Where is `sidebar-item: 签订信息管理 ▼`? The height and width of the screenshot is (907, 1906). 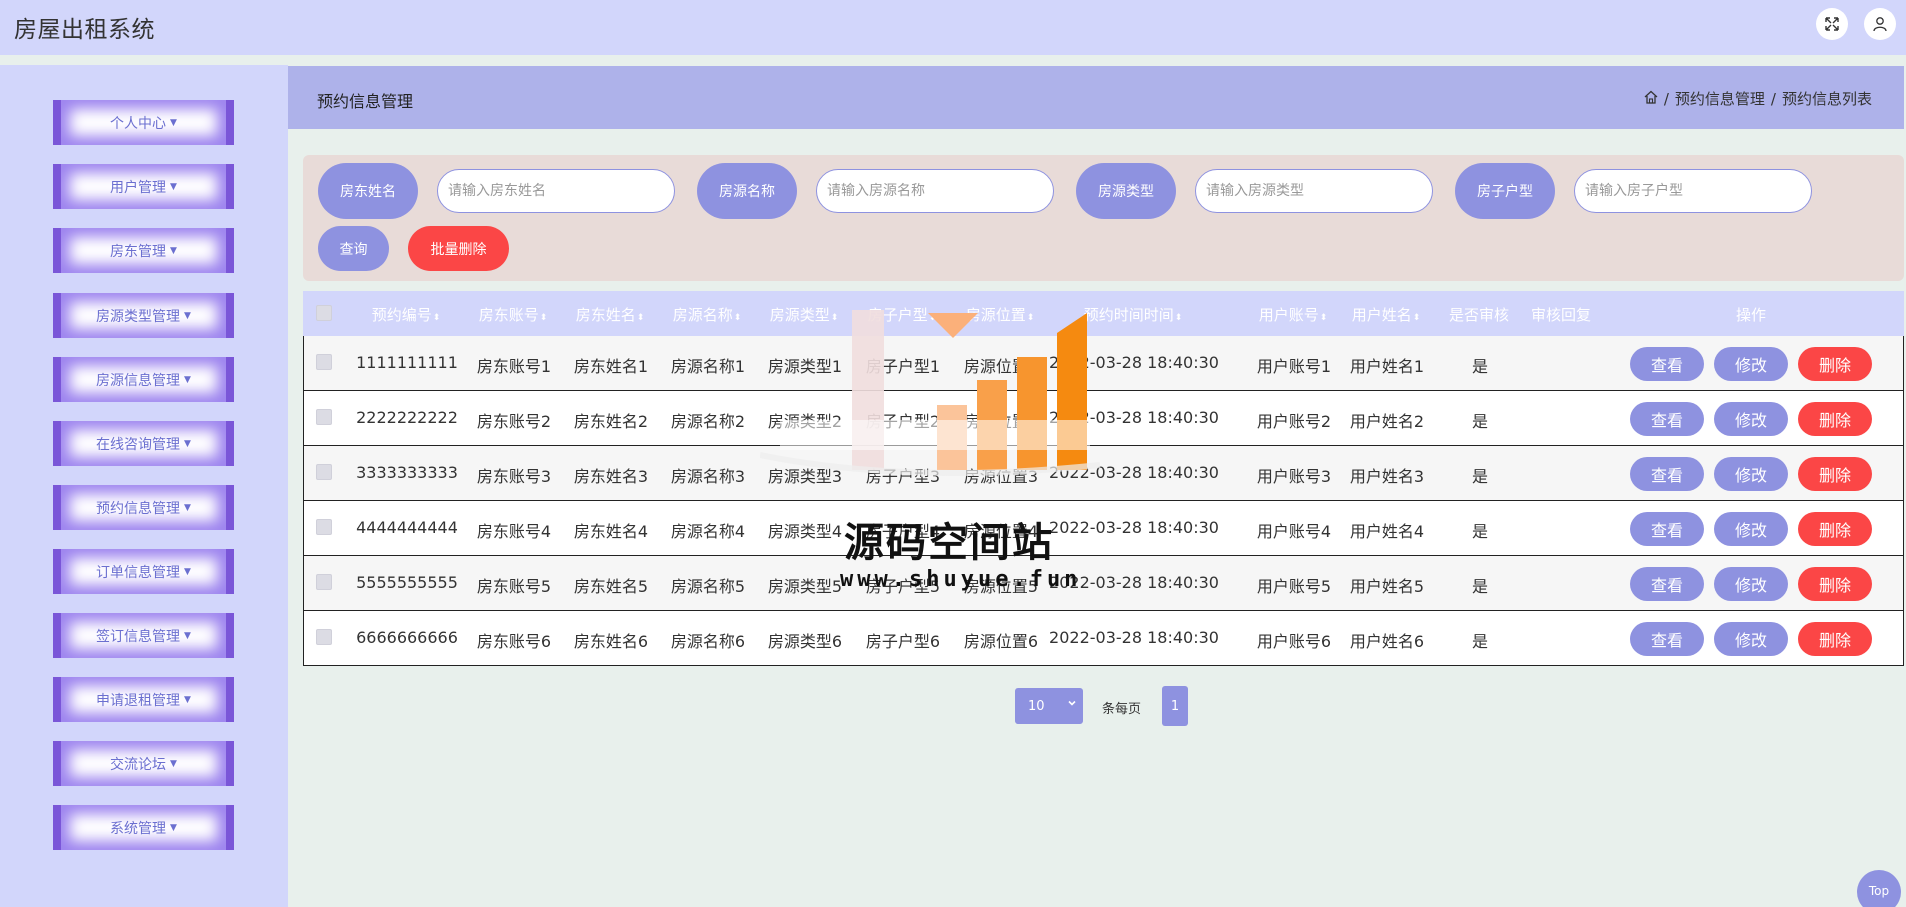
sidebar-item: 签订信息管理 ▼ is located at coordinates (143, 635).